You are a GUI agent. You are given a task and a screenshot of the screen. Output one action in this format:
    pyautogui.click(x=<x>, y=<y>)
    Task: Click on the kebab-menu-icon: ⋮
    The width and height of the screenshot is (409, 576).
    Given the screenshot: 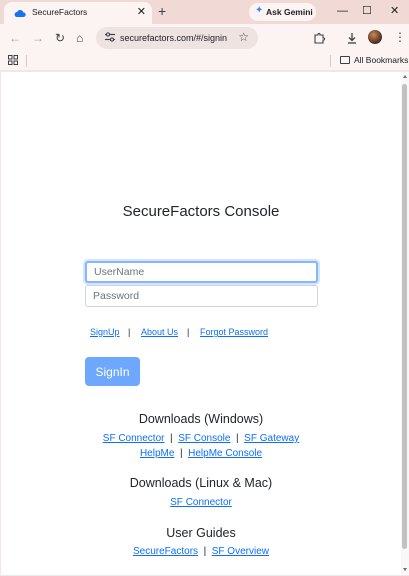 What is the action you would take?
    pyautogui.click(x=400, y=37)
    